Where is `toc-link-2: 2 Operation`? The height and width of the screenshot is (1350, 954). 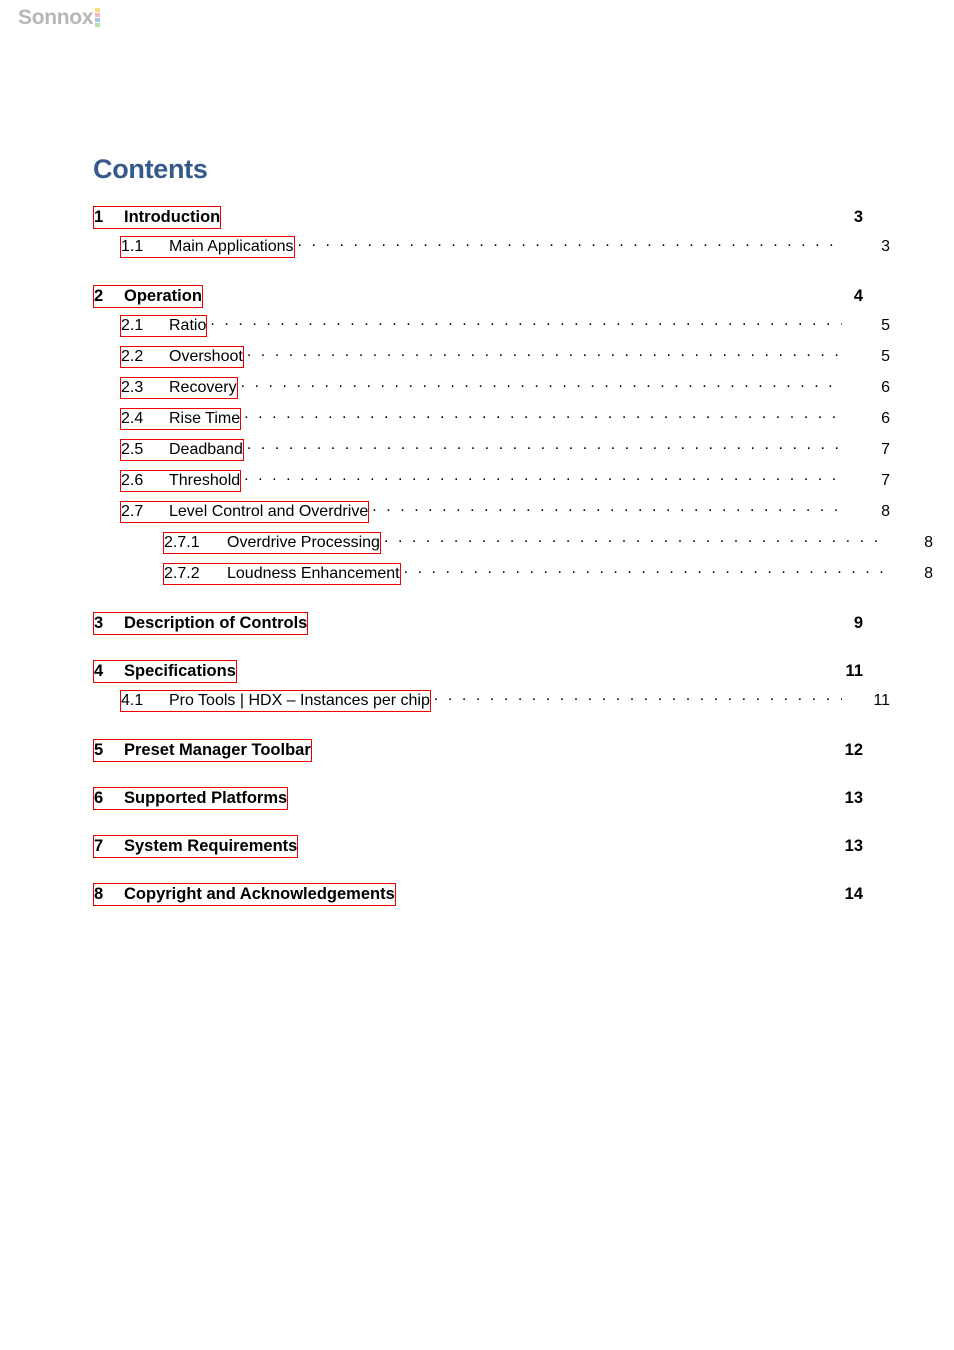
toc-link-2: 2 Operation is located at coordinates (148, 296).